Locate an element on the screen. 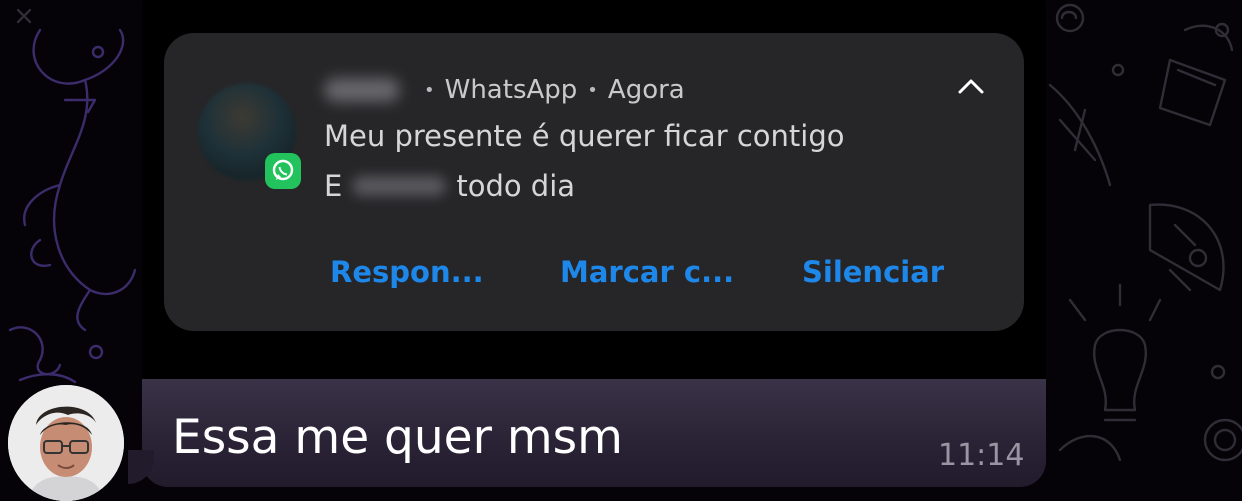 This screenshot has height=501, width=1242. line2-start: E is located at coordinates (333, 186).